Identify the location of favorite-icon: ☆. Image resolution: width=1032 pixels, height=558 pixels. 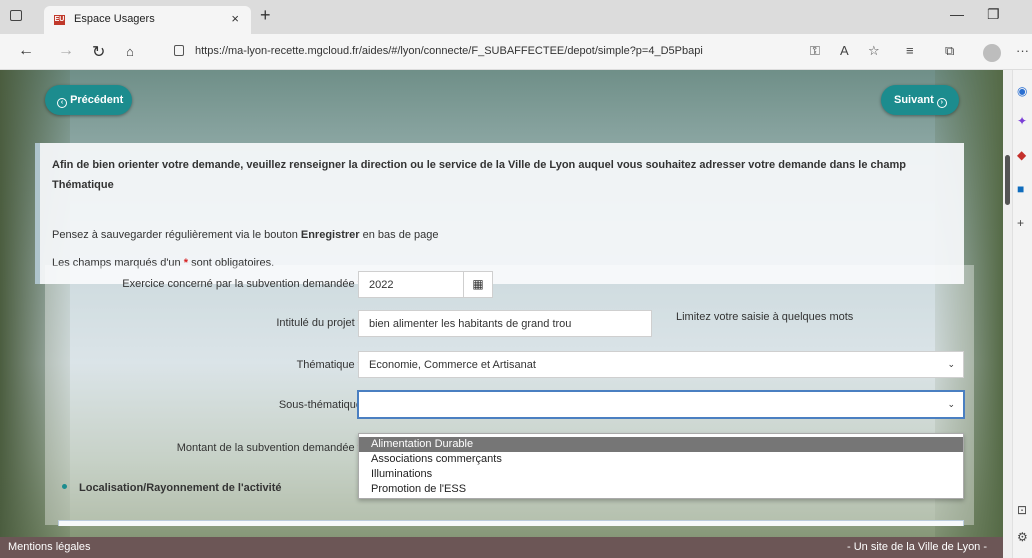
(874, 51).